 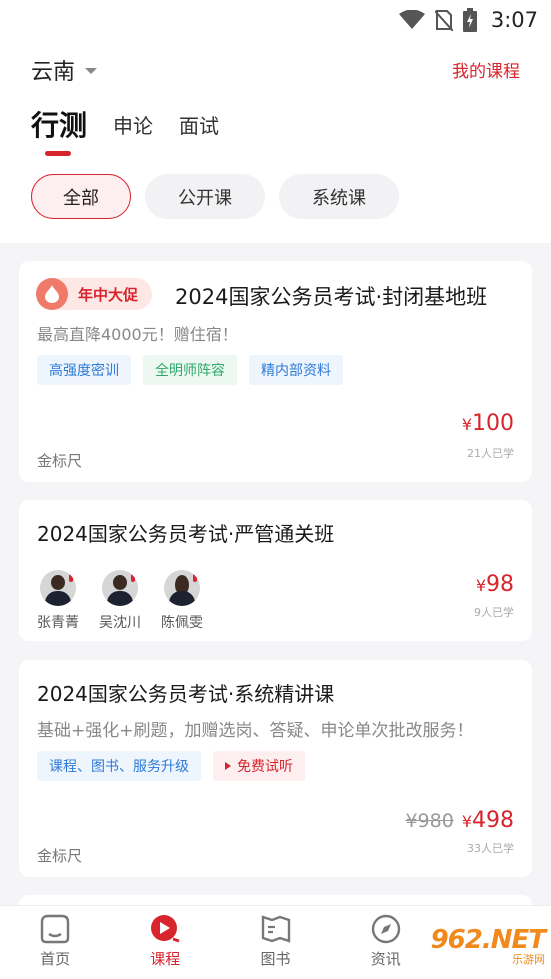 I want to click on price: ¥980 ¥498, so click(x=459, y=820).